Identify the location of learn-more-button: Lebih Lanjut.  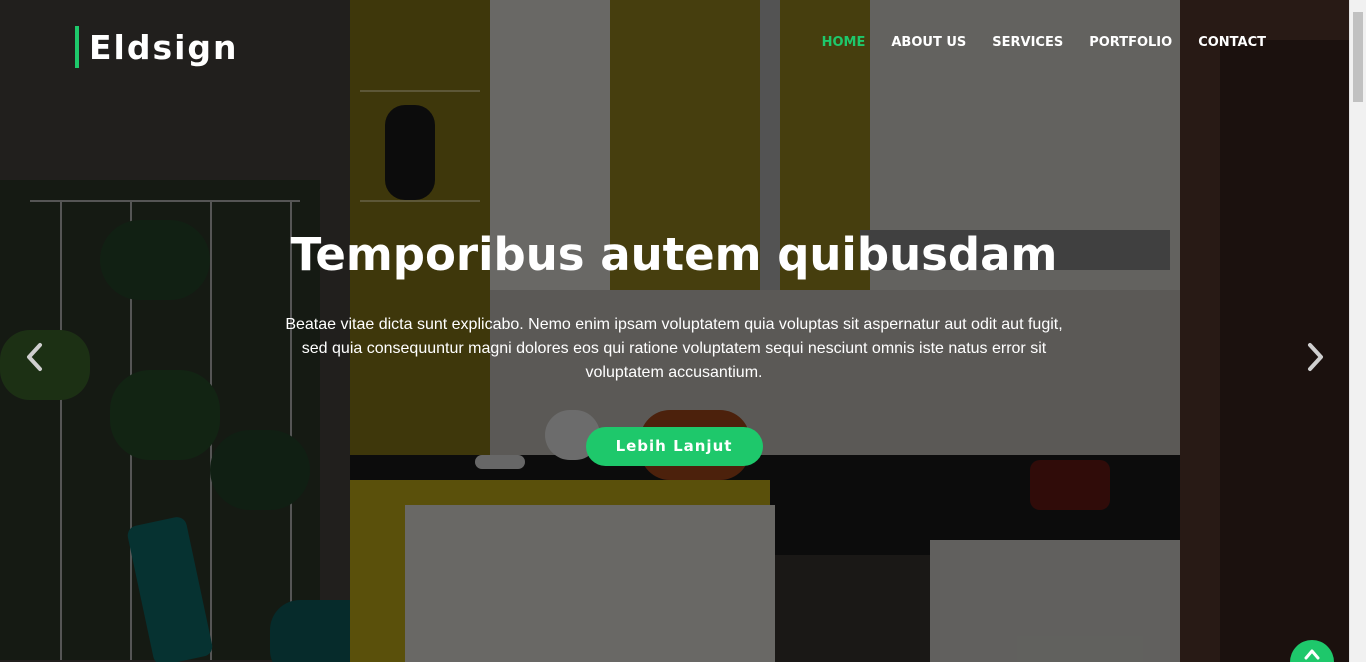
(674, 446).